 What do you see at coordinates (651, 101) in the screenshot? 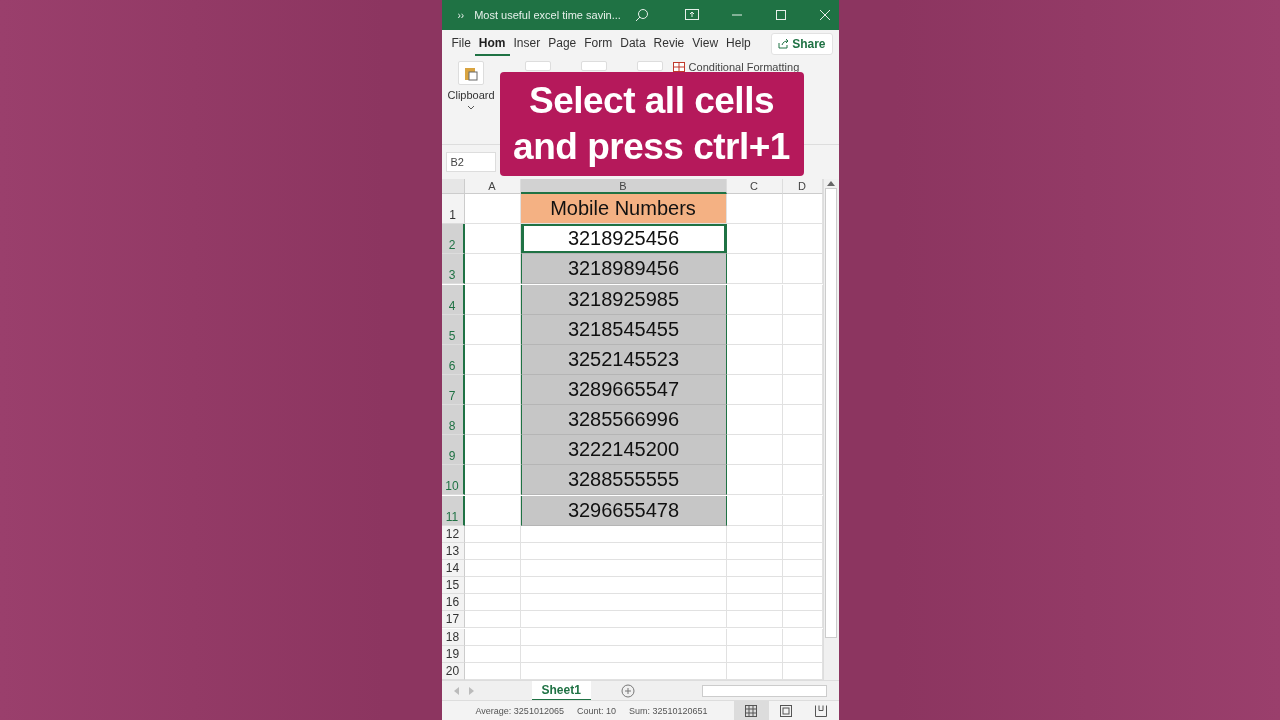
I see `caption-text: Select all cells` at bounding box center [651, 101].